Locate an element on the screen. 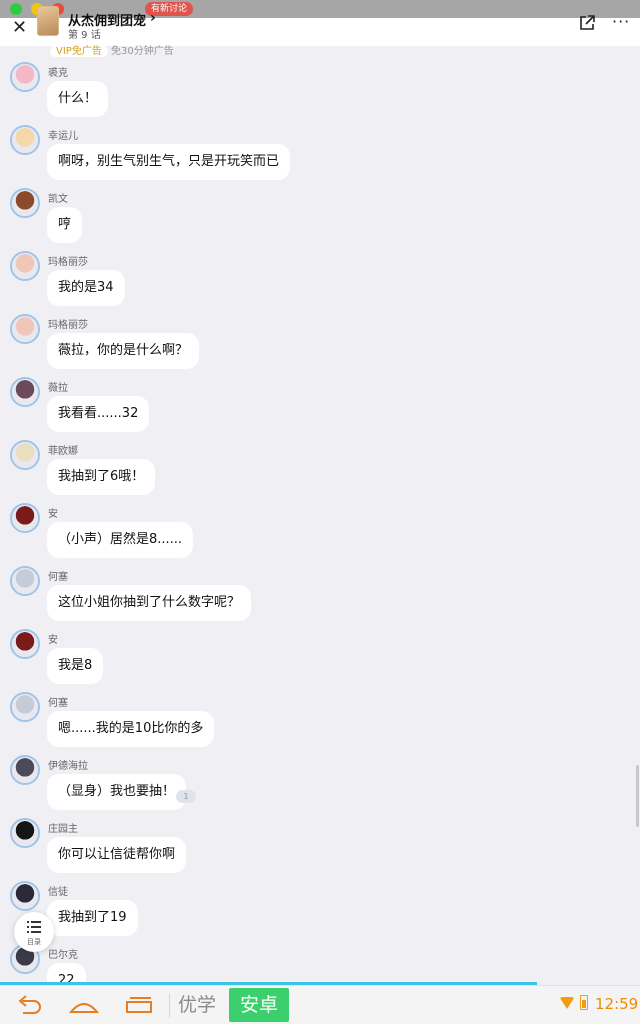  comic-cover-thumbnail is located at coordinates (48, 21).